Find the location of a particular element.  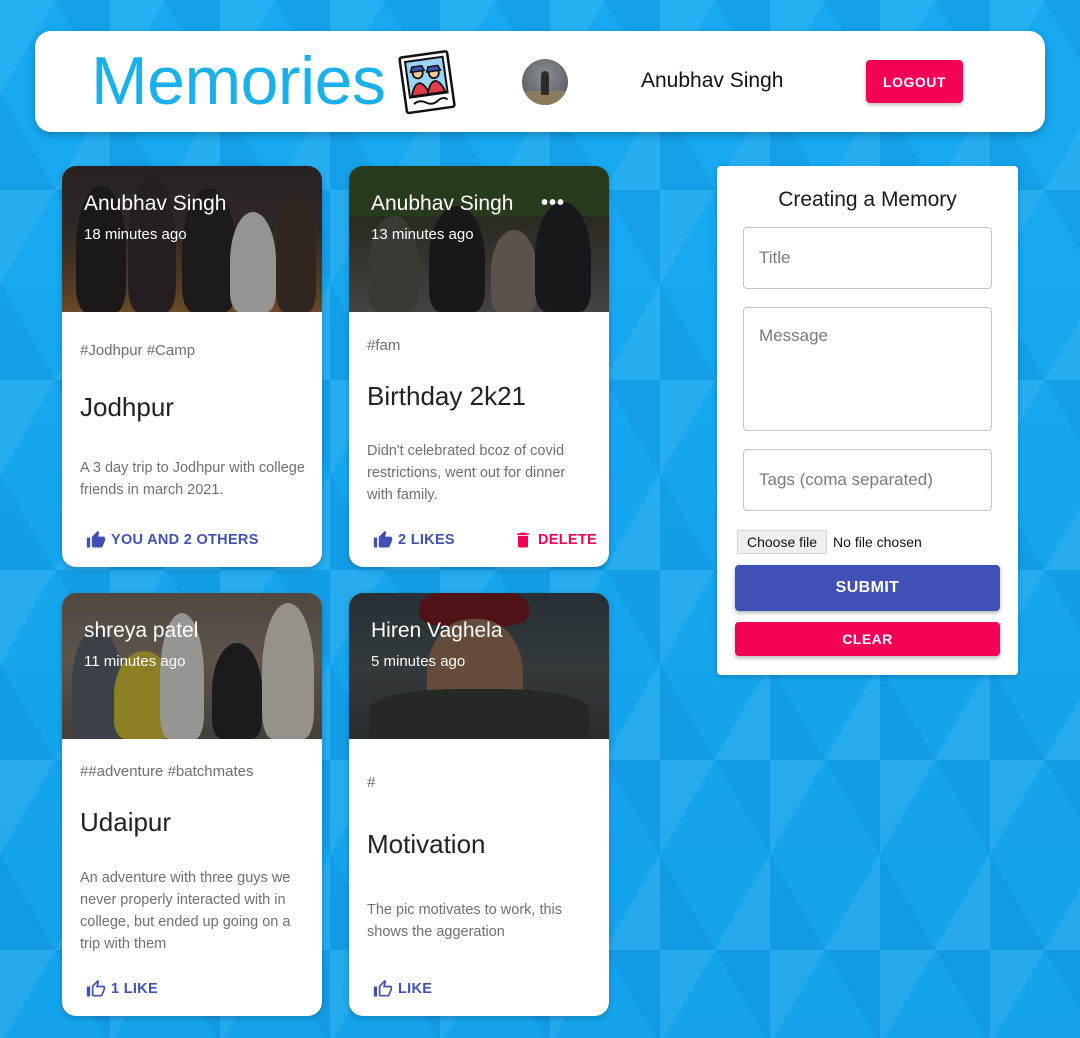

app-bar: Memories Anubhav Singh LOGOUT is located at coordinates (540, 81).